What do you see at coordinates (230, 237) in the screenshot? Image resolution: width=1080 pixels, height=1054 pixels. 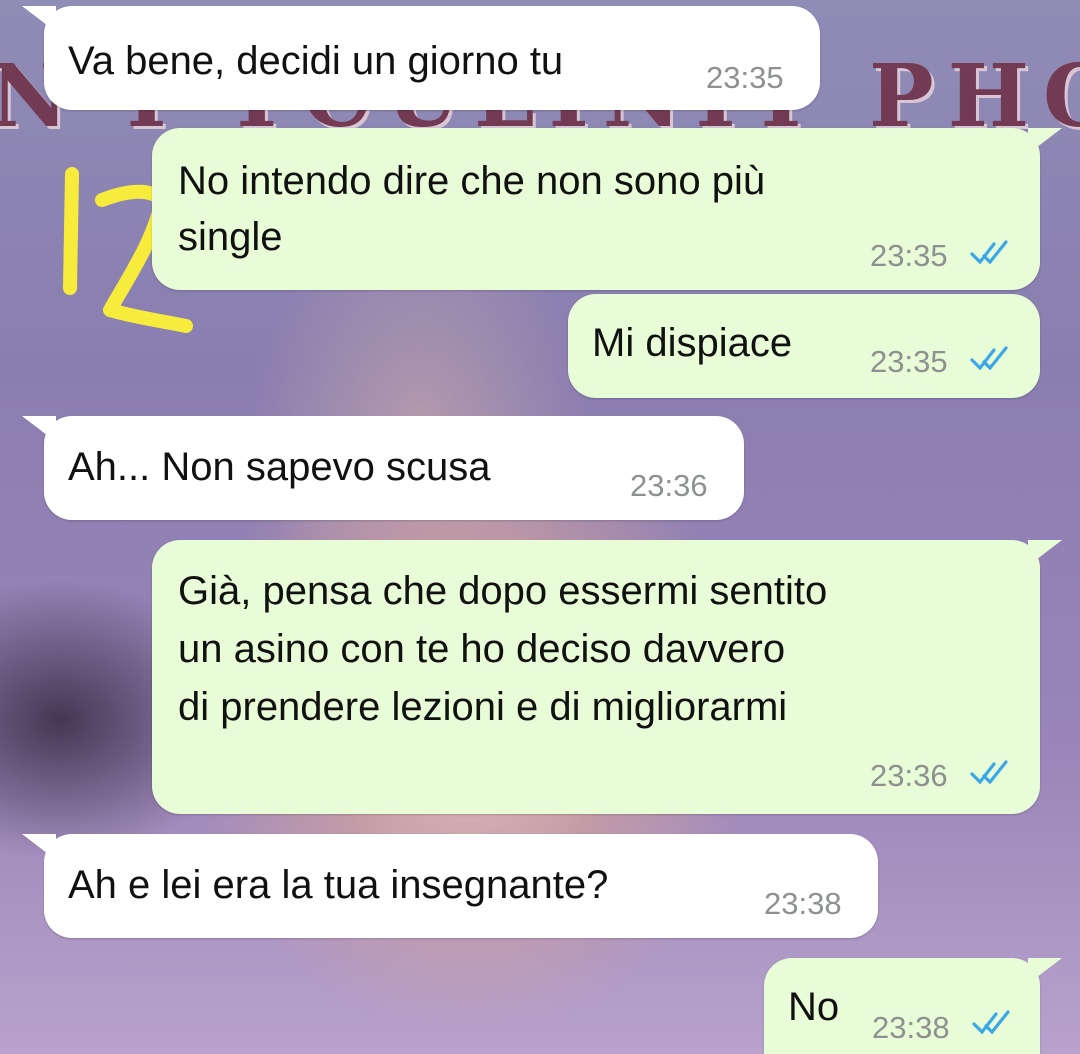 I see `message-text-line: single` at bounding box center [230, 237].